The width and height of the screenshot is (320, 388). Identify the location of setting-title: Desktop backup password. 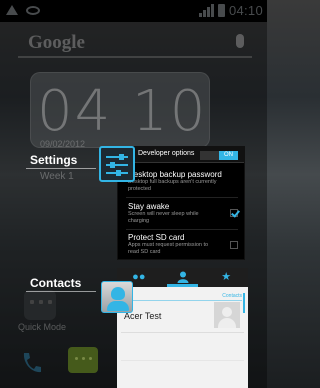
(175, 174).